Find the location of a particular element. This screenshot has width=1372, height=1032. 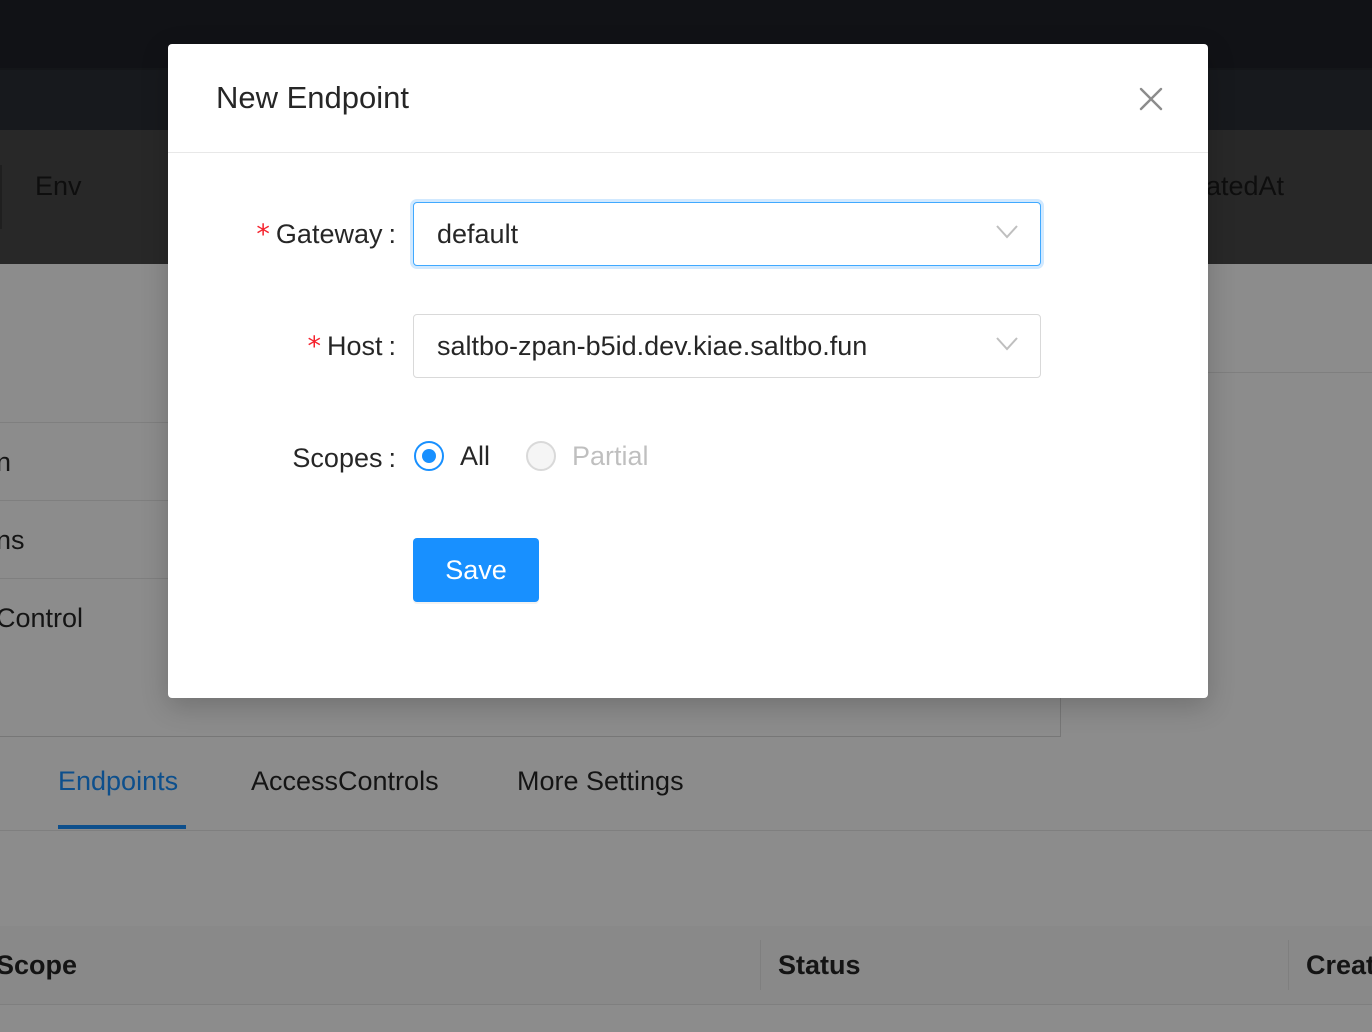

gateway-form-item: * Gateway: default is located at coordinates (688, 234).